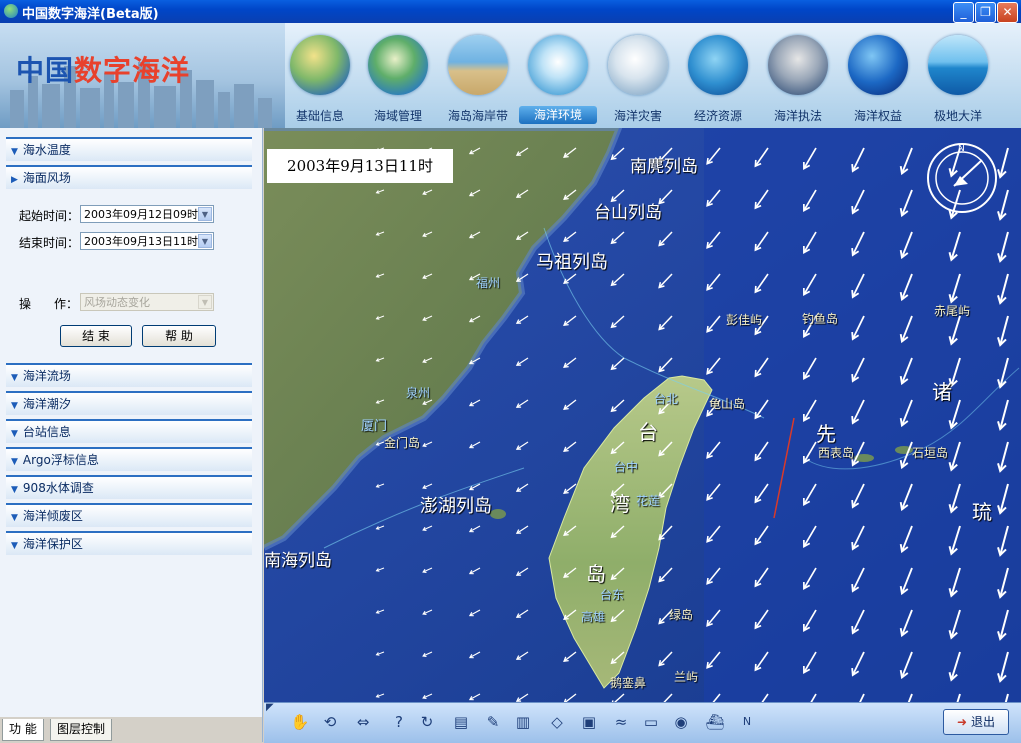 The height and width of the screenshot is (743, 1021). What do you see at coordinates (648, 501) in the screenshot?
I see `place-label: 花莲` at bounding box center [648, 501].